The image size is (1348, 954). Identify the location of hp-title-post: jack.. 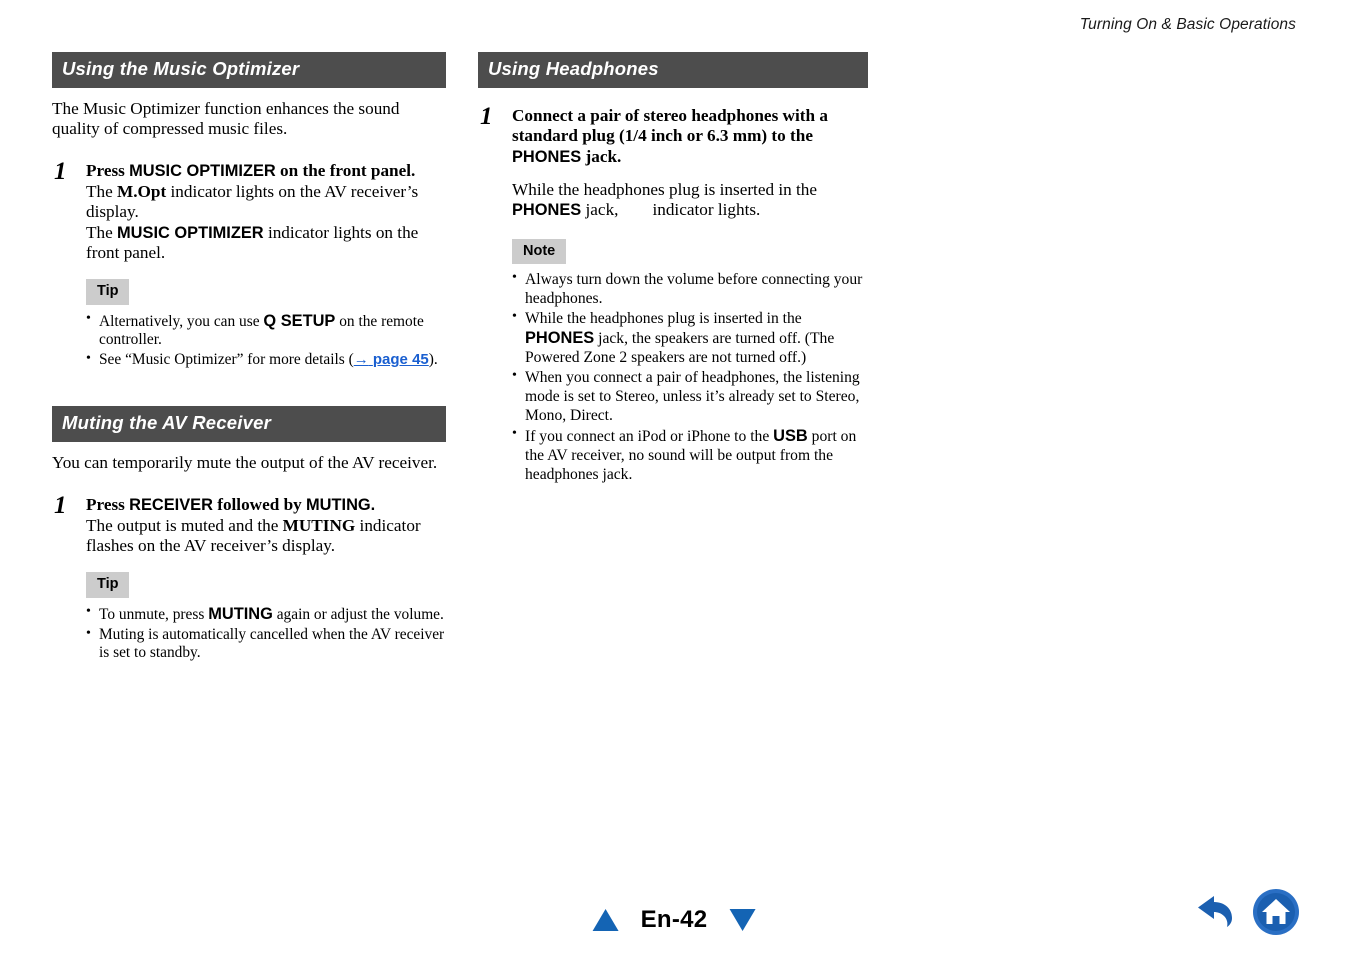
(601, 157).